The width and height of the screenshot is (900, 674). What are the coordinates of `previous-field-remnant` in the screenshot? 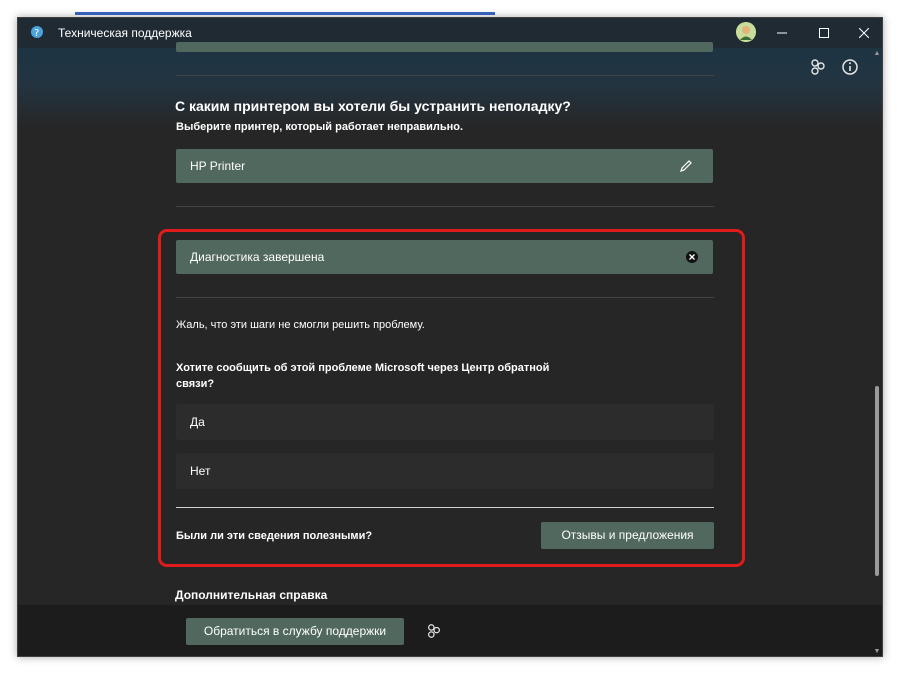 It's located at (444, 47).